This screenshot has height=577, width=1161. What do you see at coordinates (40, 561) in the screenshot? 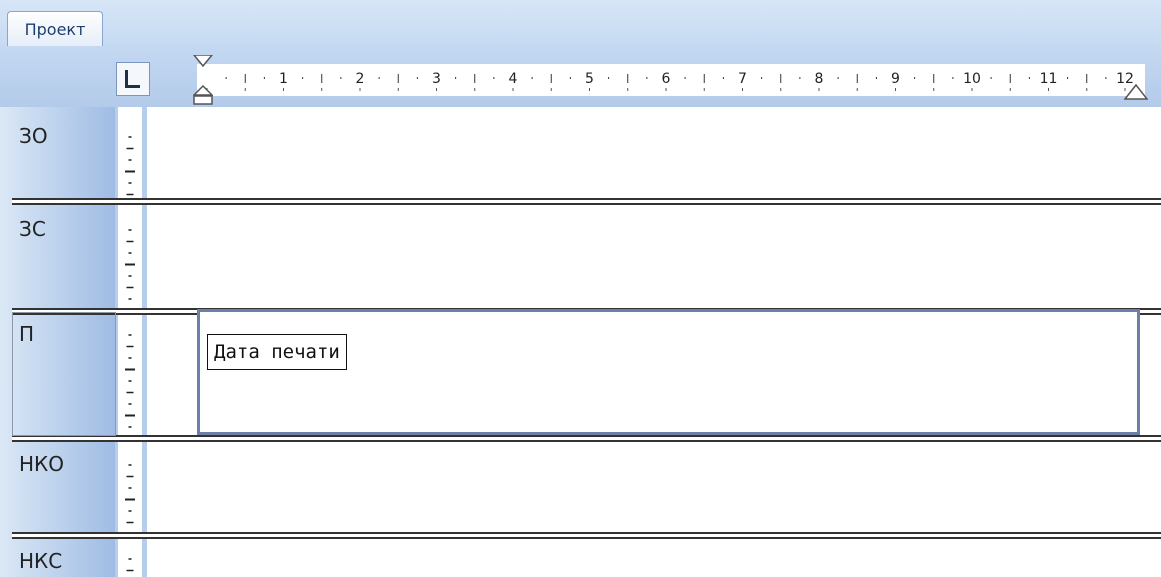
I see `section-label-nks: НКС` at bounding box center [40, 561].